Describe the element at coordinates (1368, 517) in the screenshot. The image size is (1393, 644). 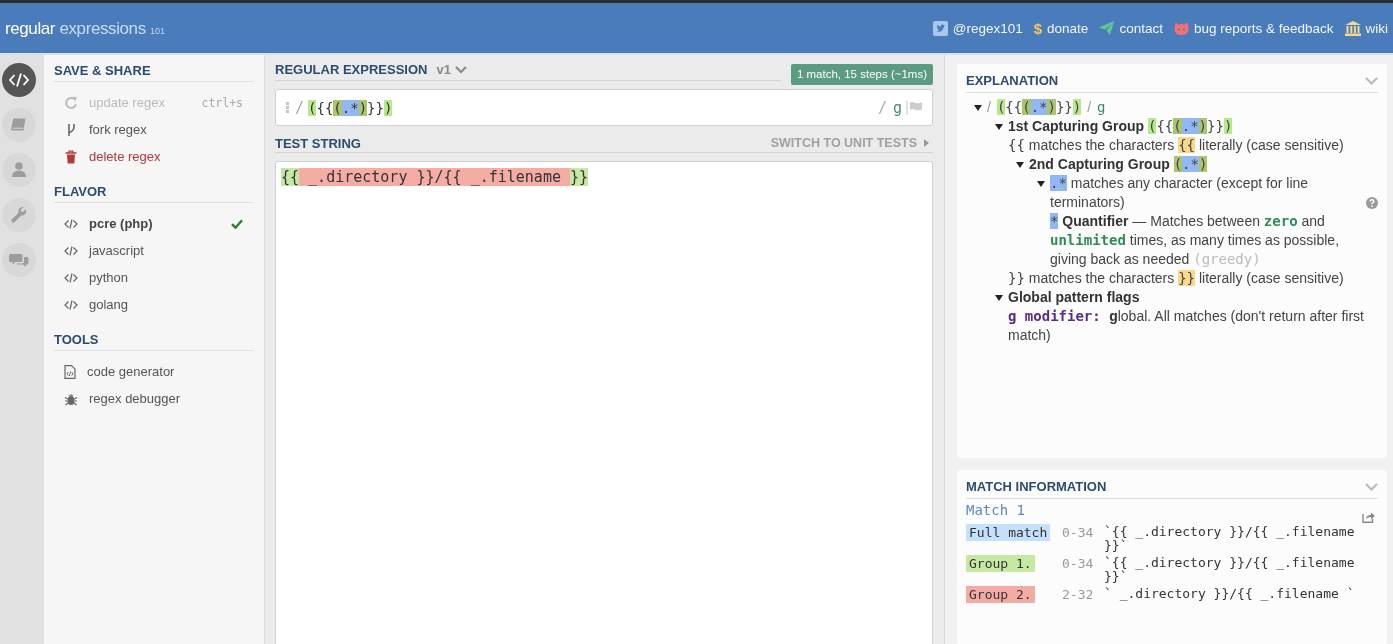
I see `share-icon` at that location.